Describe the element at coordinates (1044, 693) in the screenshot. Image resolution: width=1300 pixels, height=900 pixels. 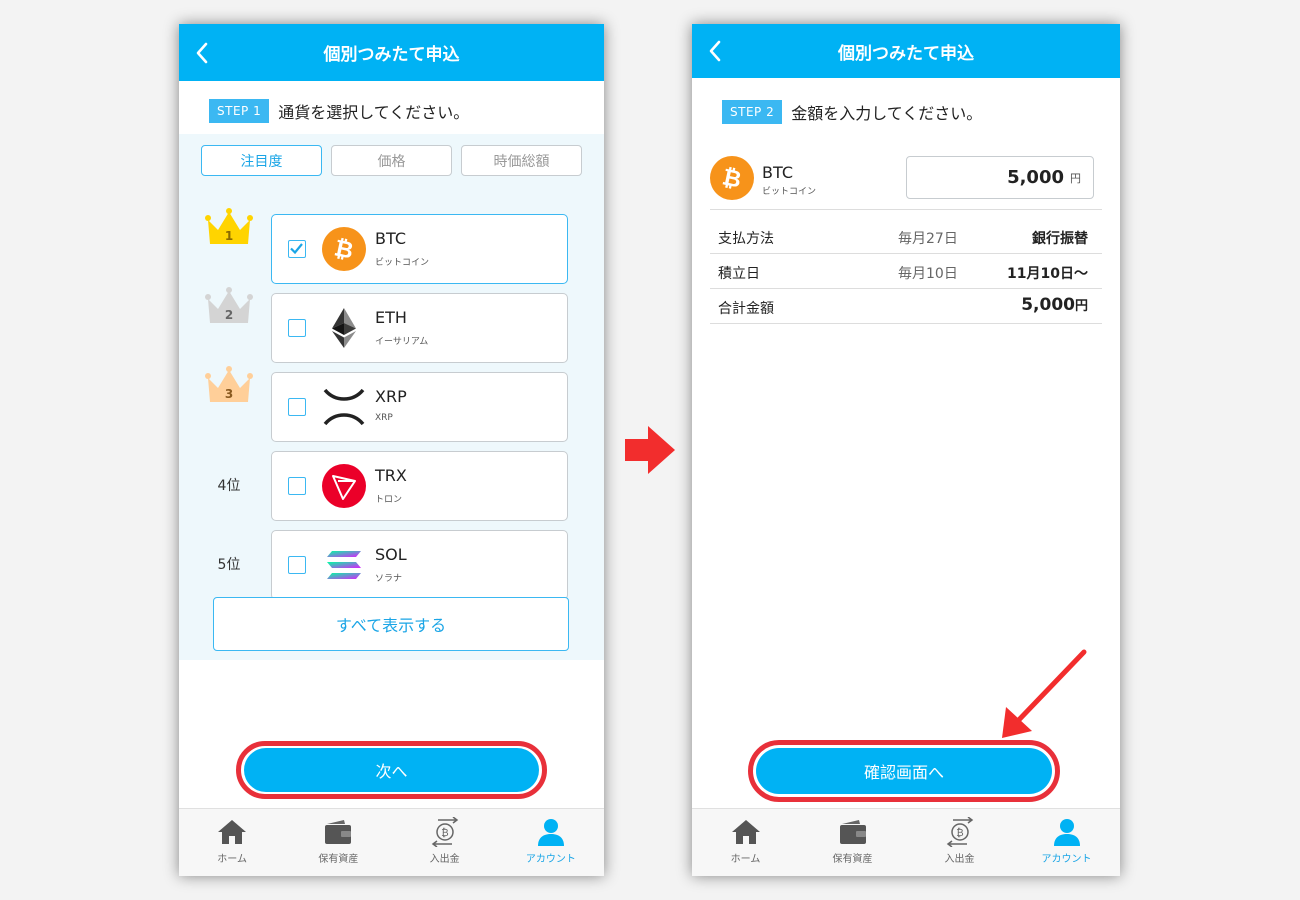
I see `pointer-arrow-icon` at that location.